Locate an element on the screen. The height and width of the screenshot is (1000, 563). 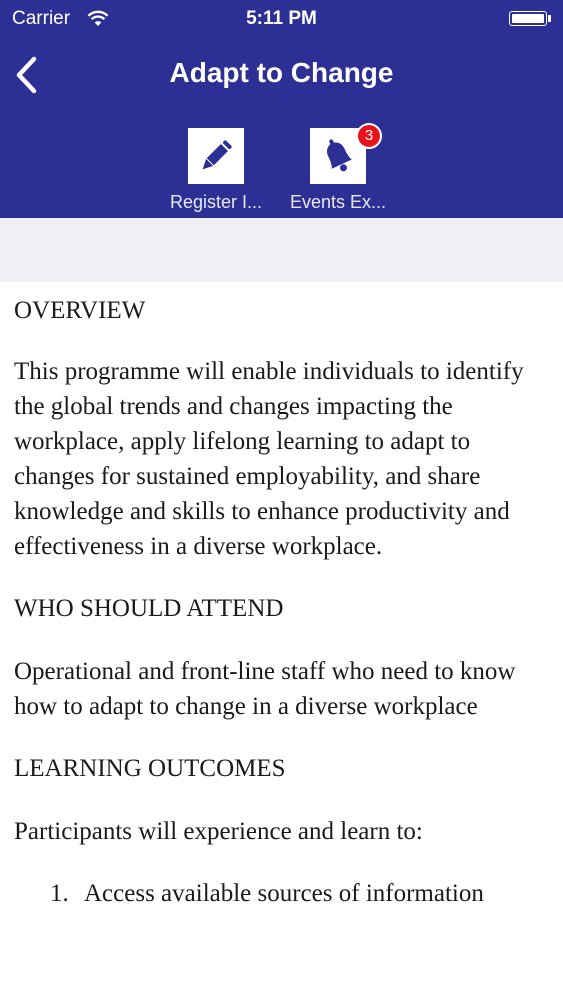
battery-icon is located at coordinates (528, 18).